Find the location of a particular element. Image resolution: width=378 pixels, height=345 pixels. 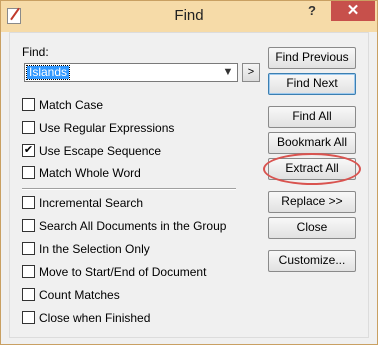

checkbox-label: Incremental Search is located at coordinates (91, 203).